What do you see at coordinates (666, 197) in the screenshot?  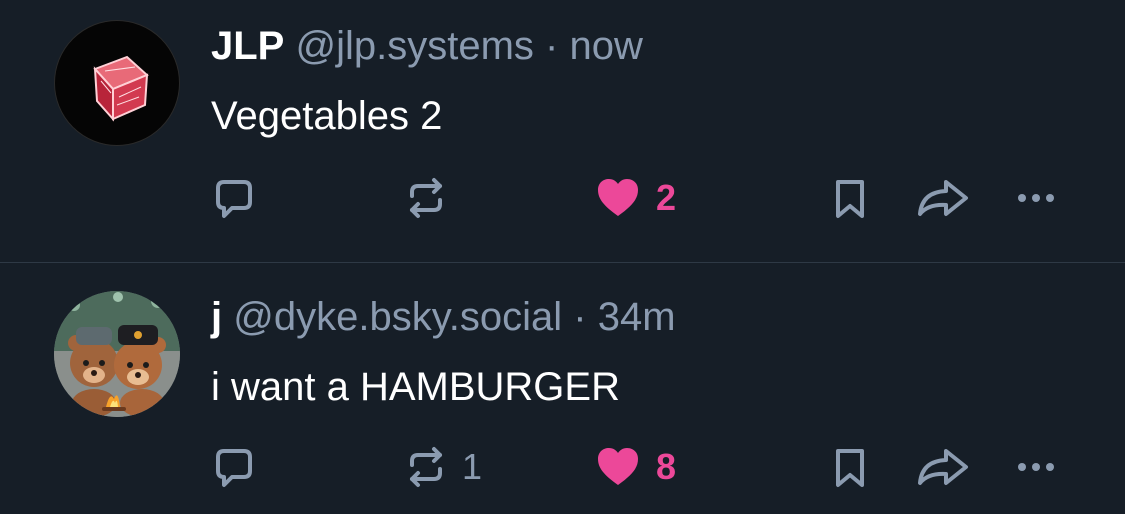 I see `like-count: 2` at bounding box center [666, 197].